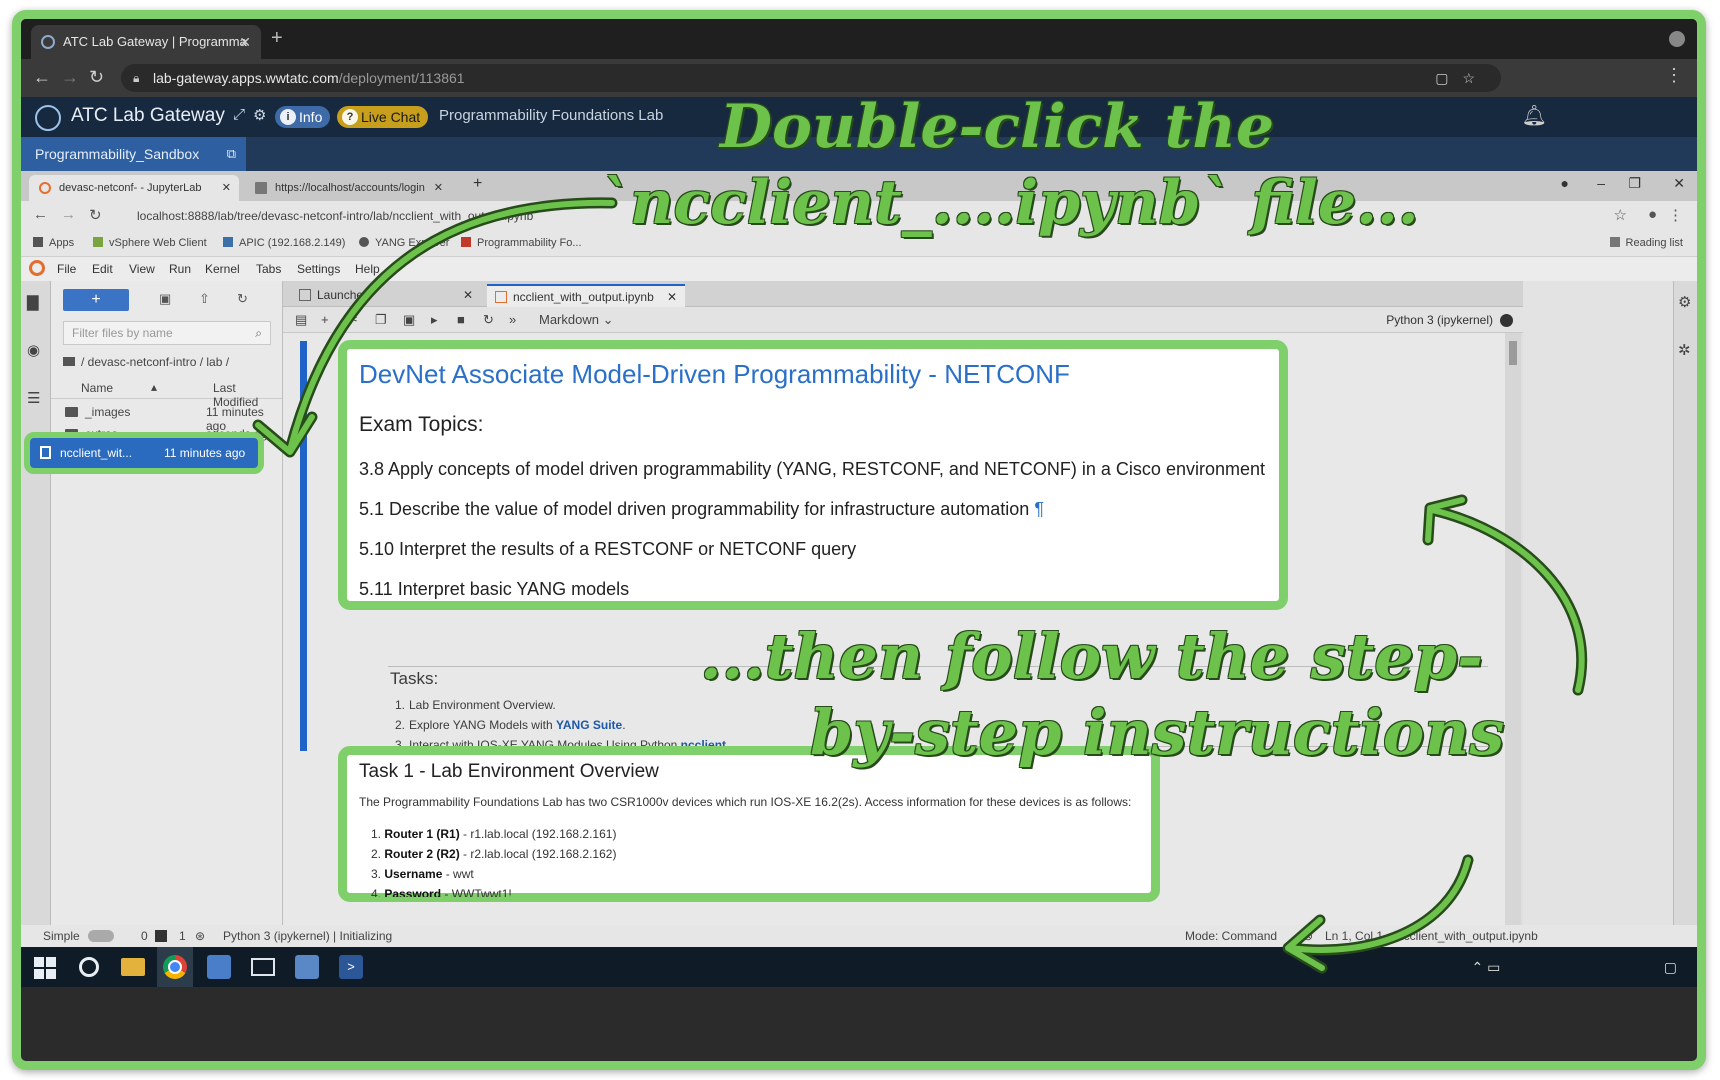 This screenshot has height=1080, width=1720. What do you see at coordinates (1687, 302) in the screenshot?
I see `property-inspector-icon: ⚙` at bounding box center [1687, 302].